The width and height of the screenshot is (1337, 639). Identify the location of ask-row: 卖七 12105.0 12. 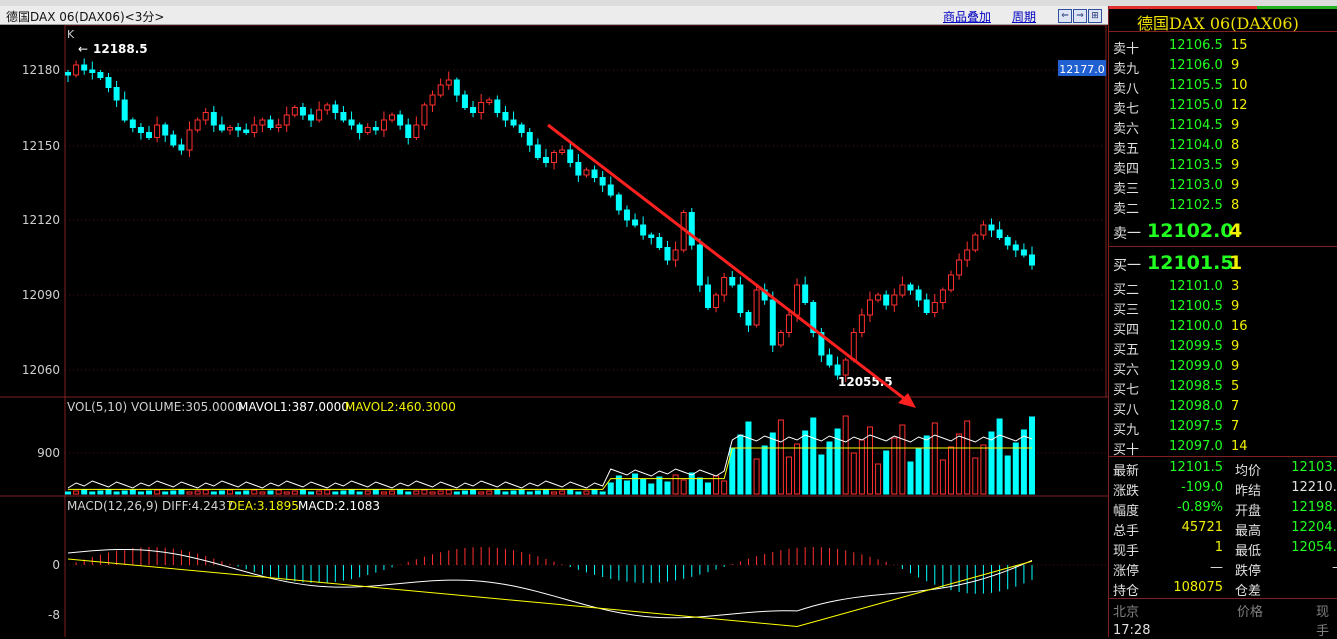
(1223, 108).